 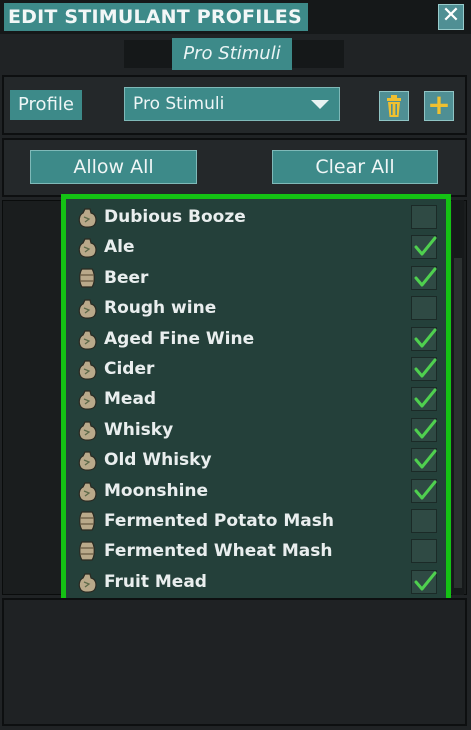 What do you see at coordinates (218, 551) in the screenshot?
I see `item-name: Fermented Wheat Mash` at bounding box center [218, 551].